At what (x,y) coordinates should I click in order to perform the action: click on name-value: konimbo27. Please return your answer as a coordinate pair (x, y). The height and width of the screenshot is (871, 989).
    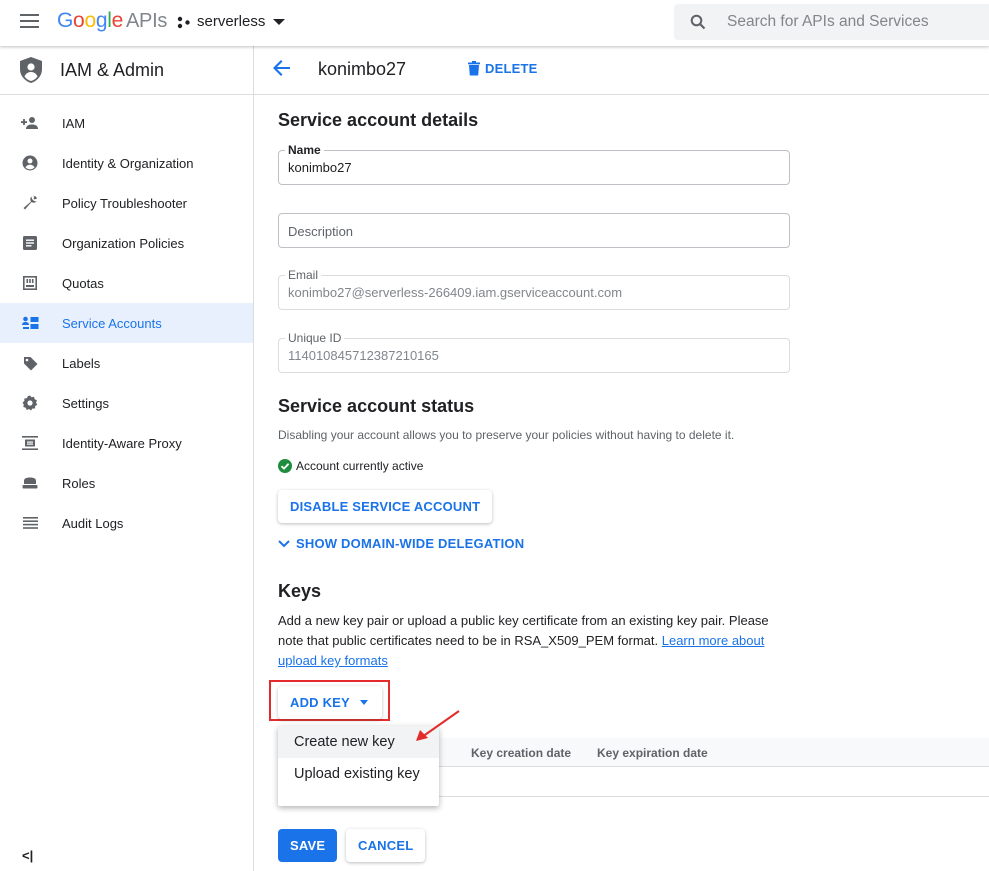
    Looking at the image, I should click on (320, 167).